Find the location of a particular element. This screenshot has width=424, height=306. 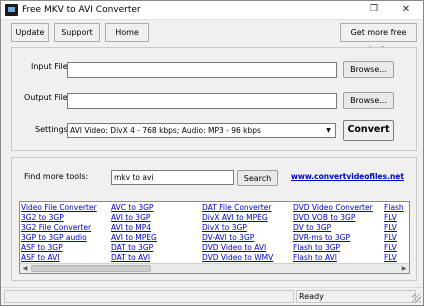

window-title: Free MKV to AVI Converter is located at coordinates (81, 10).